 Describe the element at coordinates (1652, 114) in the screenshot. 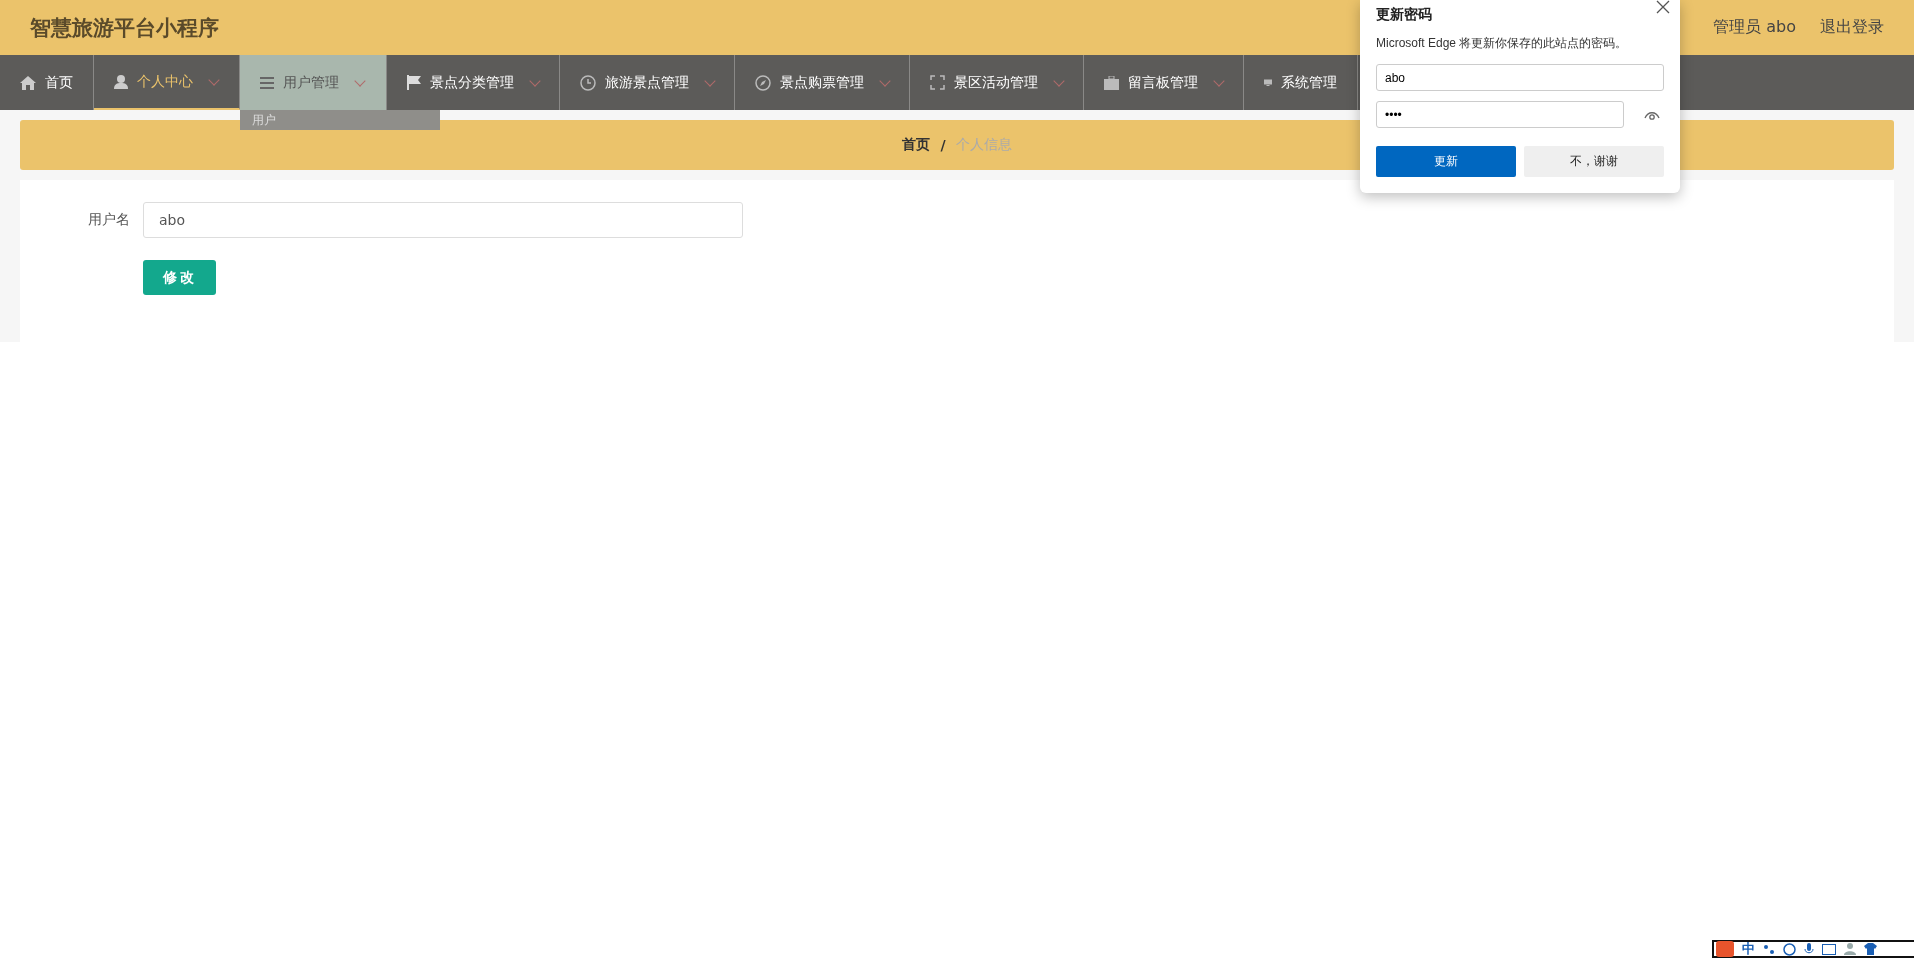

I see `eye-icon` at that location.